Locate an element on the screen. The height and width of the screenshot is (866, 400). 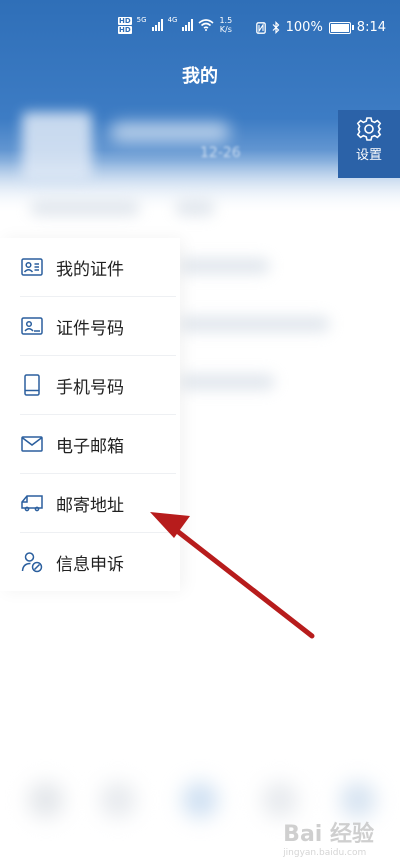
date-blurred: 12-26 is located at coordinates (220, 153).